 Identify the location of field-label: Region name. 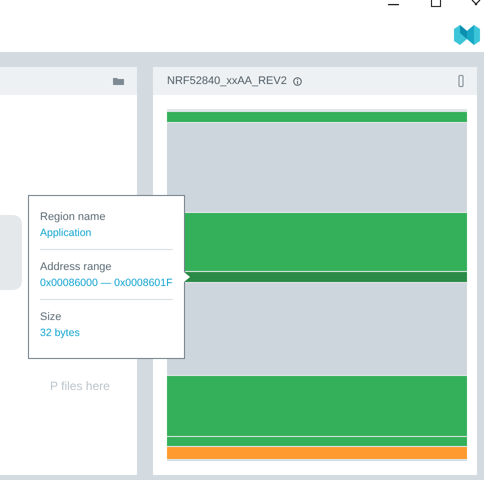
(73, 217).